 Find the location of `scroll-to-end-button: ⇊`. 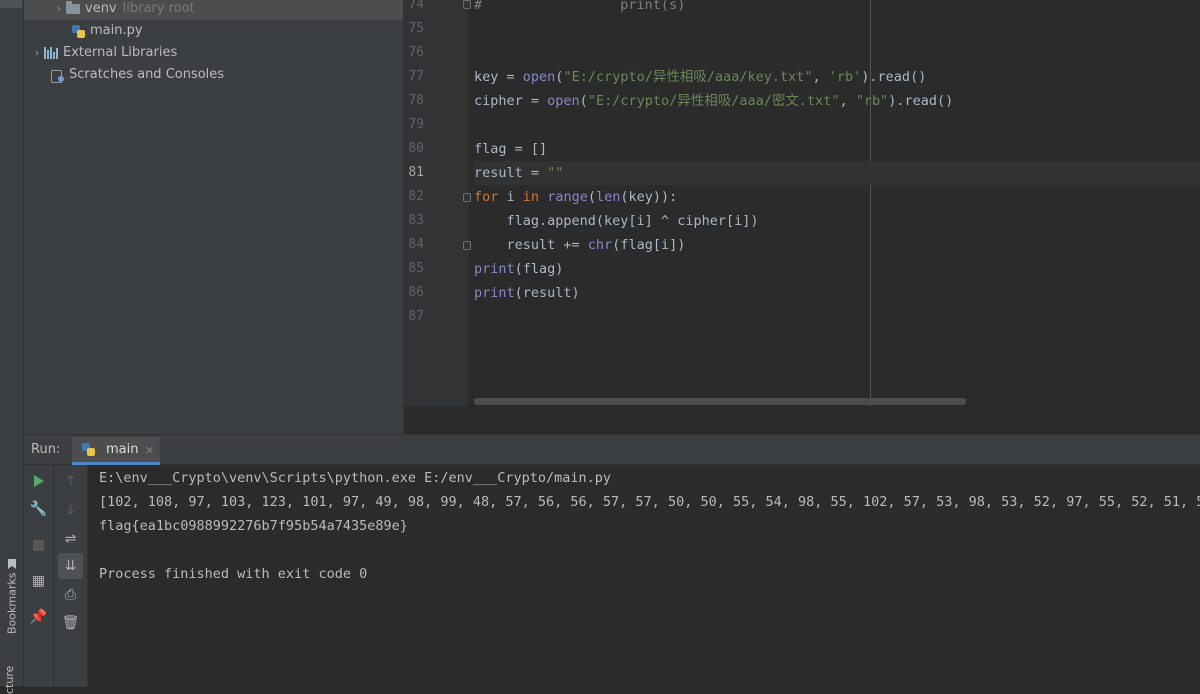

scroll-to-end-button: ⇊ is located at coordinates (70, 566).